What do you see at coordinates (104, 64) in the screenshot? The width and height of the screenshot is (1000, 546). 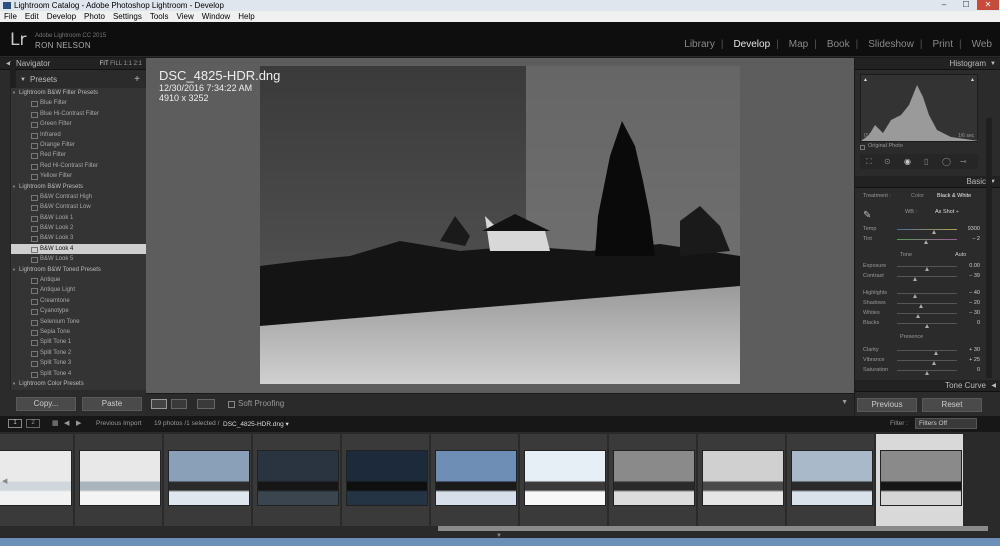 I see `zoom-fit: FIT` at bounding box center [104, 64].